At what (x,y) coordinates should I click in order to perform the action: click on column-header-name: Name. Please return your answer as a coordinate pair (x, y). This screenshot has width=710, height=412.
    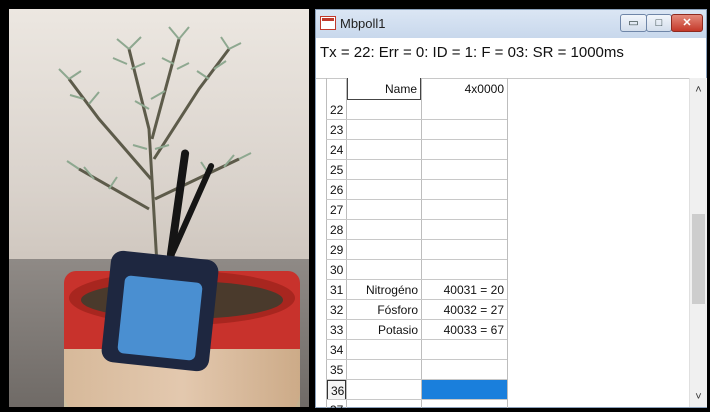
    Looking at the image, I should click on (384, 89).